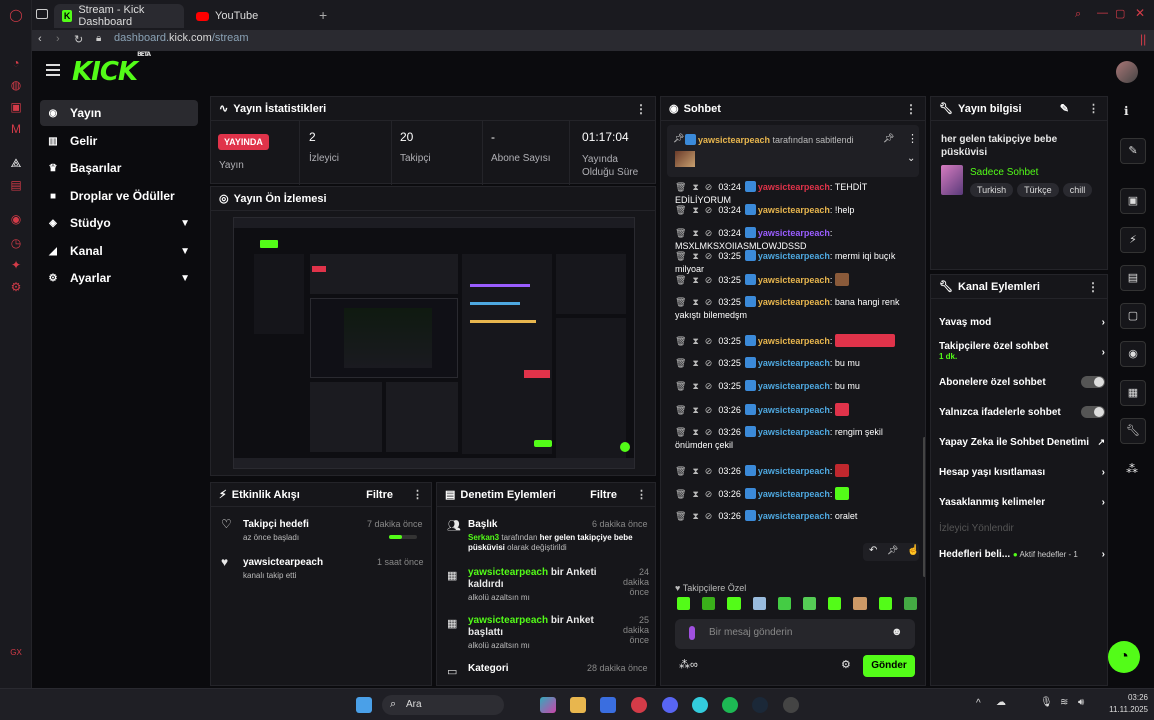 The width and height of the screenshot is (1154, 720). I want to click on chat-scrollbar, so click(924, 507).